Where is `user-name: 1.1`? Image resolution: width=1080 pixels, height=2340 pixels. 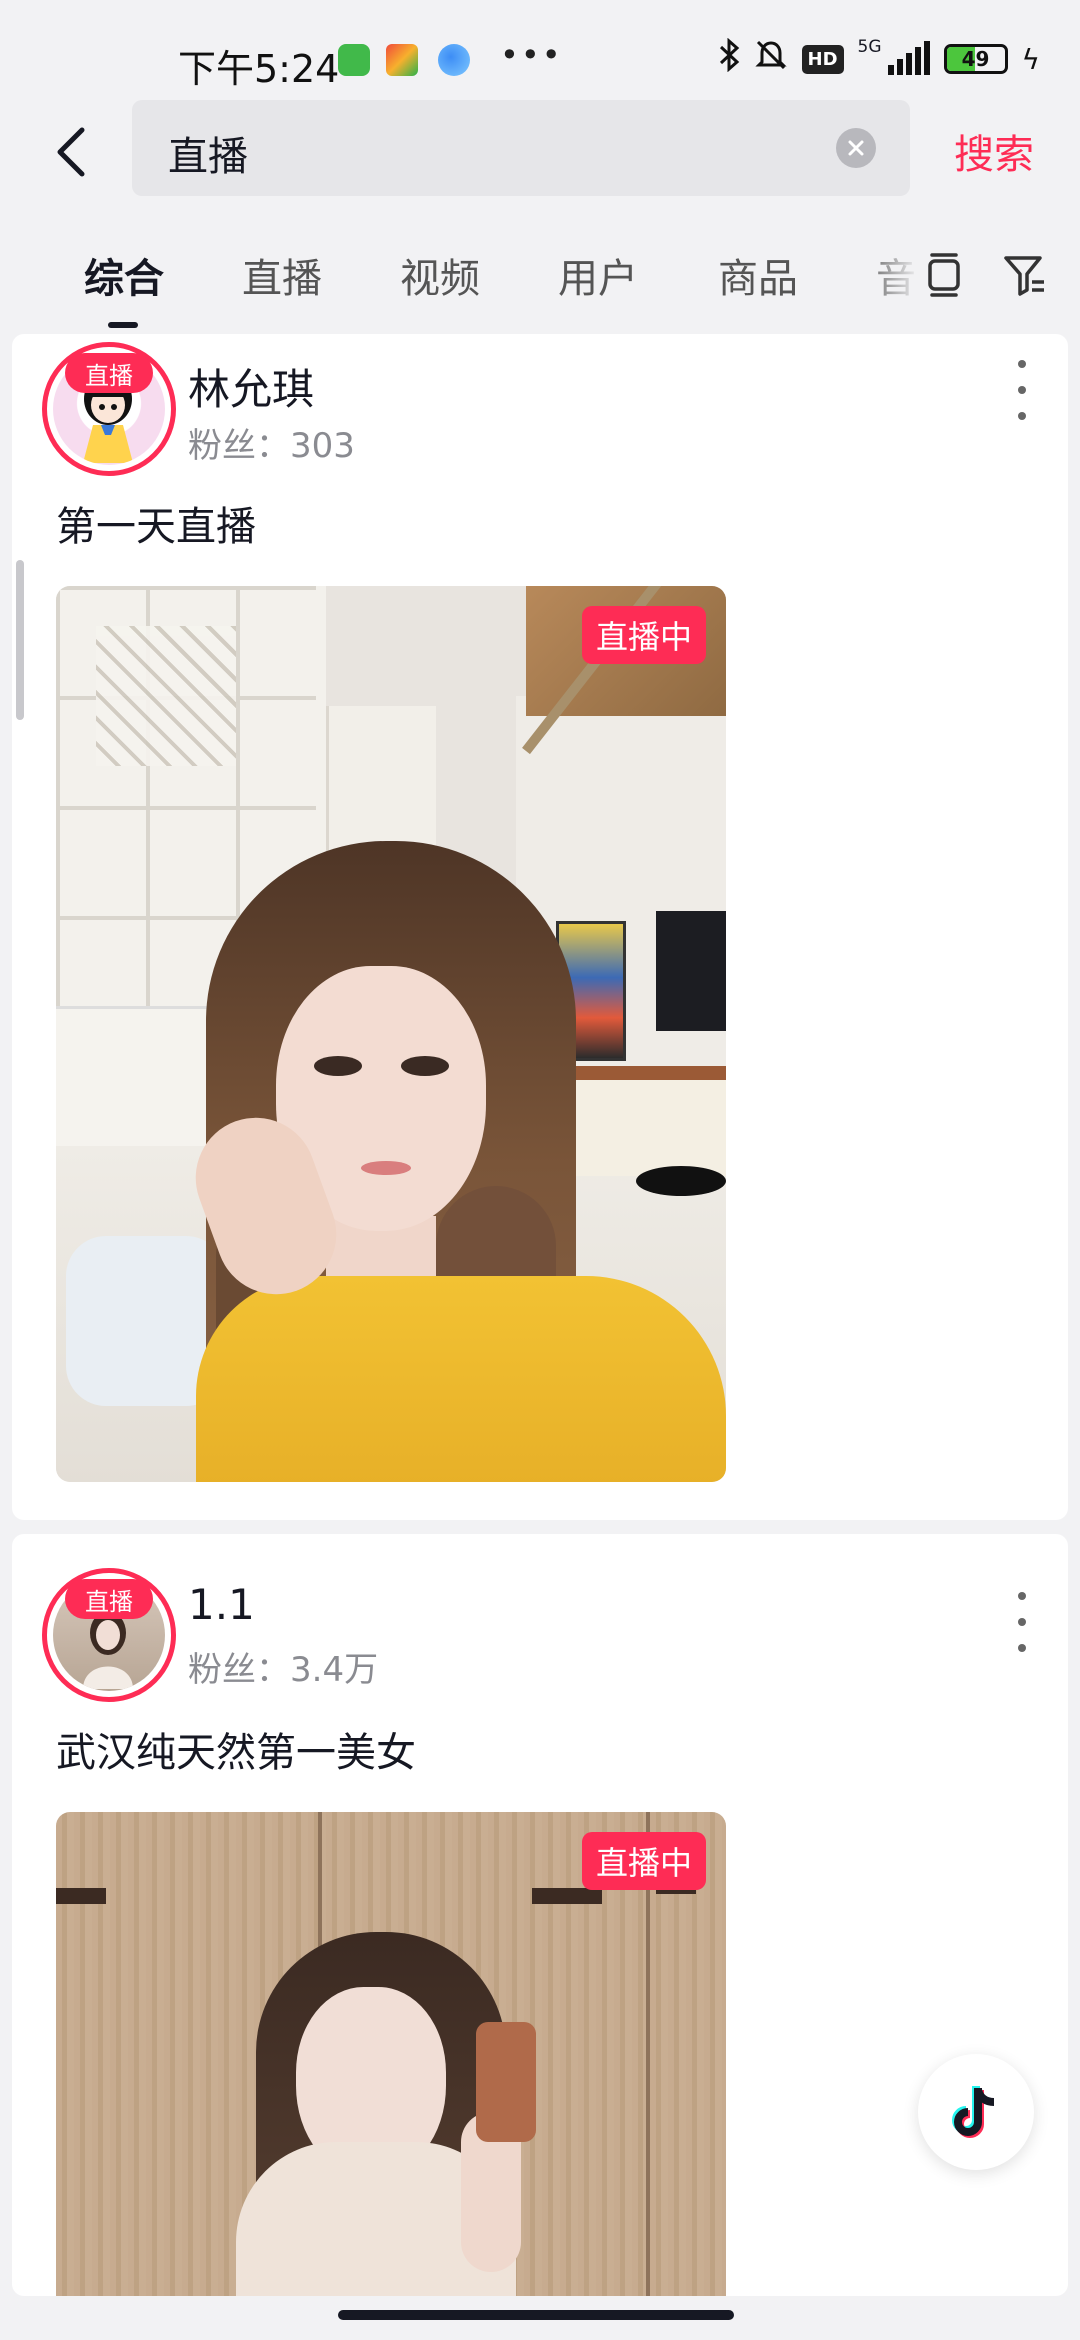
user-name: 1.1 is located at coordinates (221, 1604).